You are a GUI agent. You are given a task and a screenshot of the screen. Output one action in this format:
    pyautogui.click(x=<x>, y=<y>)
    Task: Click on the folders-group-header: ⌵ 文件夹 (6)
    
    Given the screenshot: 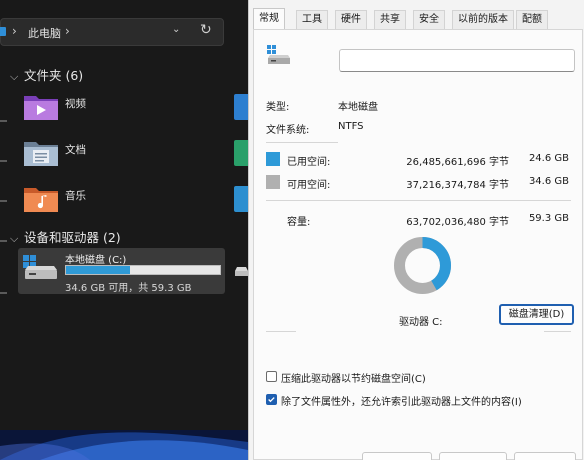 What is the action you would take?
    pyautogui.click(x=46, y=74)
    